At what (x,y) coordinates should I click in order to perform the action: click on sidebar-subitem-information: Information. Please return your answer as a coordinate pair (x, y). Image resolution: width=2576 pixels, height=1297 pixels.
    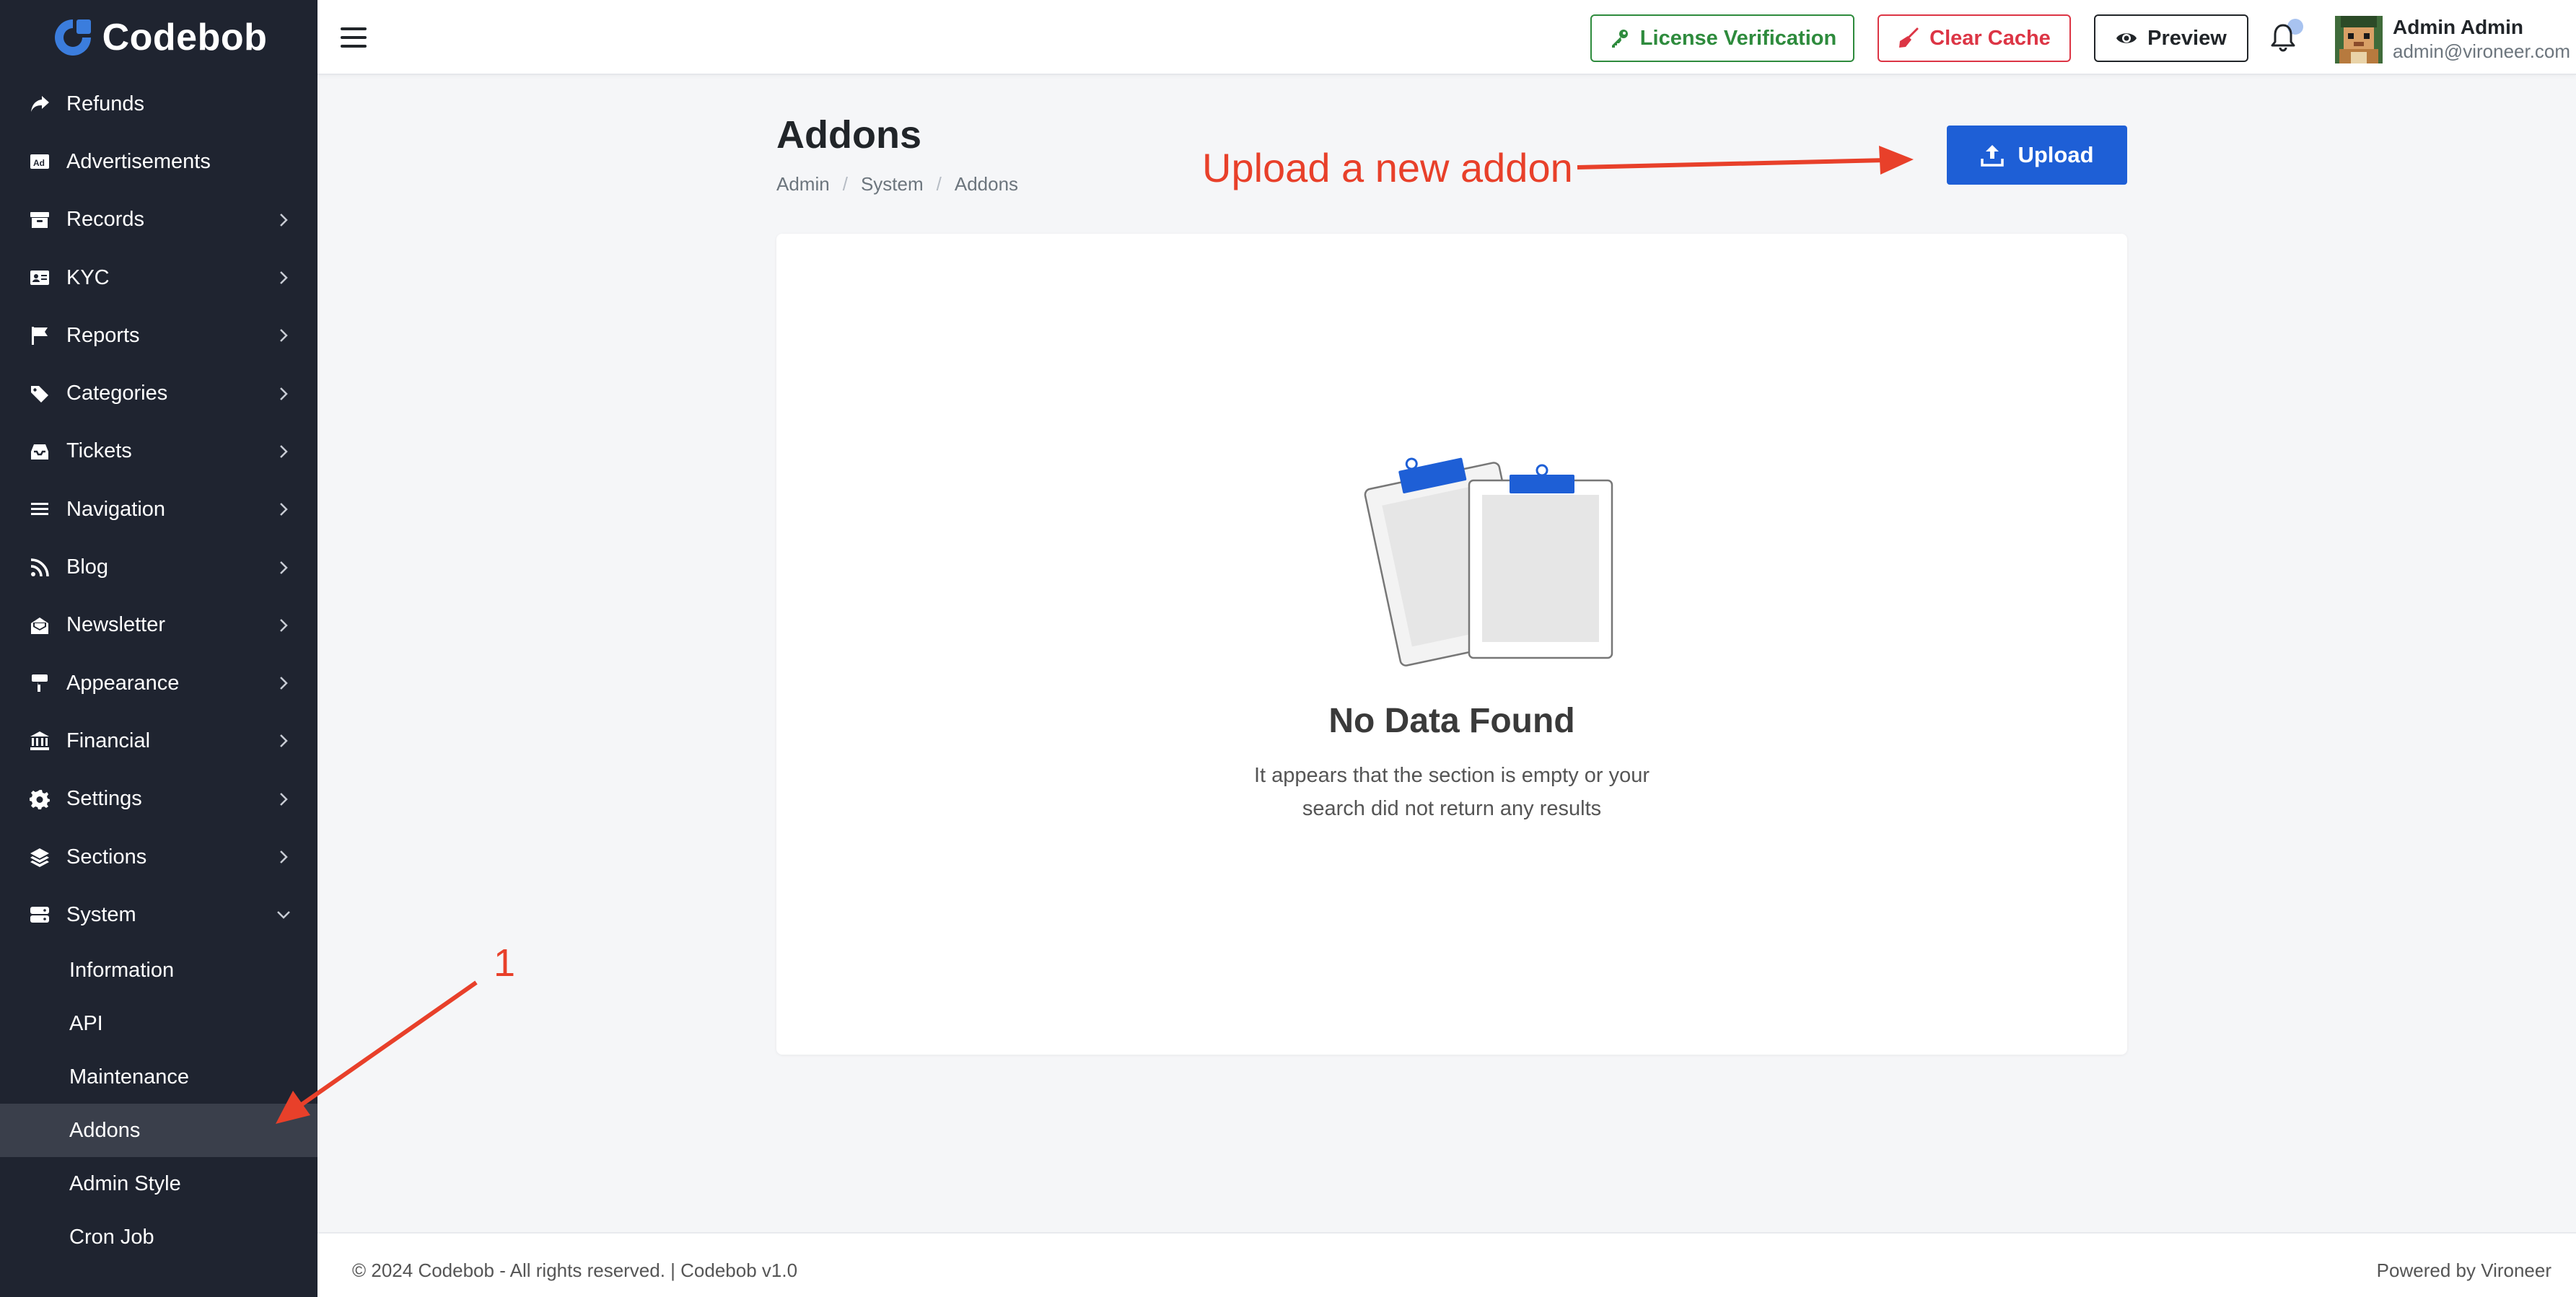
    Looking at the image, I should click on (158, 970).